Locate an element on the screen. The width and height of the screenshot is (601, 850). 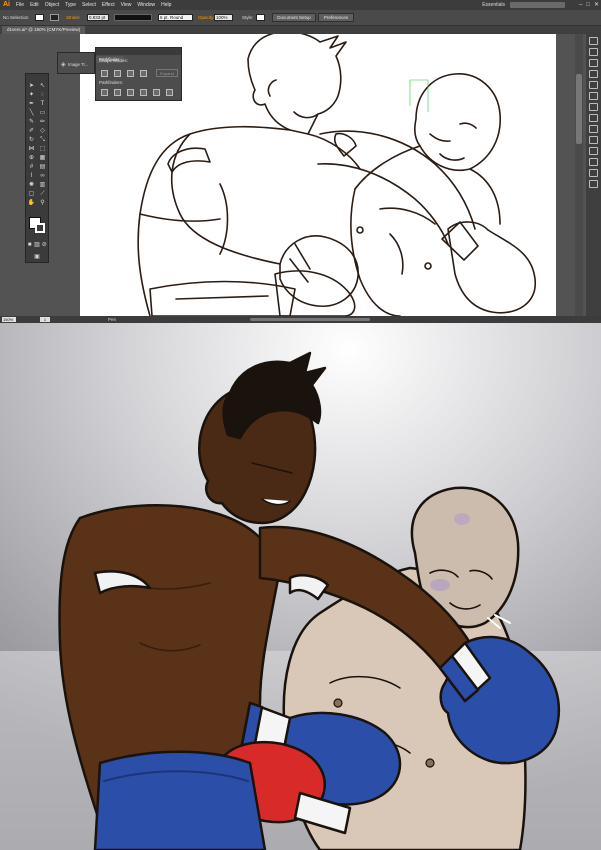
menu-window: Window is located at coordinates (146, 5).